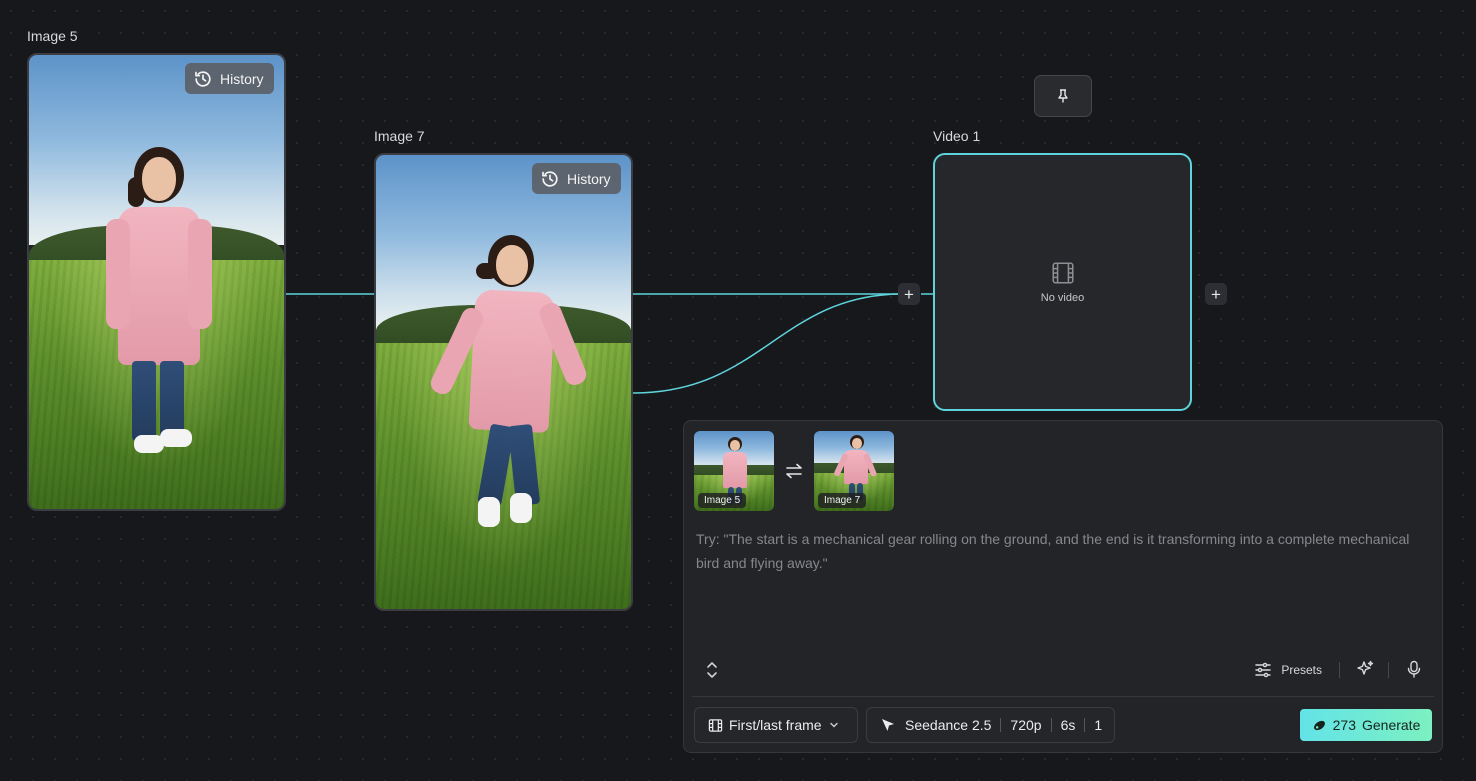  I want to click on generate-credits: 273, so click(1344, 725).